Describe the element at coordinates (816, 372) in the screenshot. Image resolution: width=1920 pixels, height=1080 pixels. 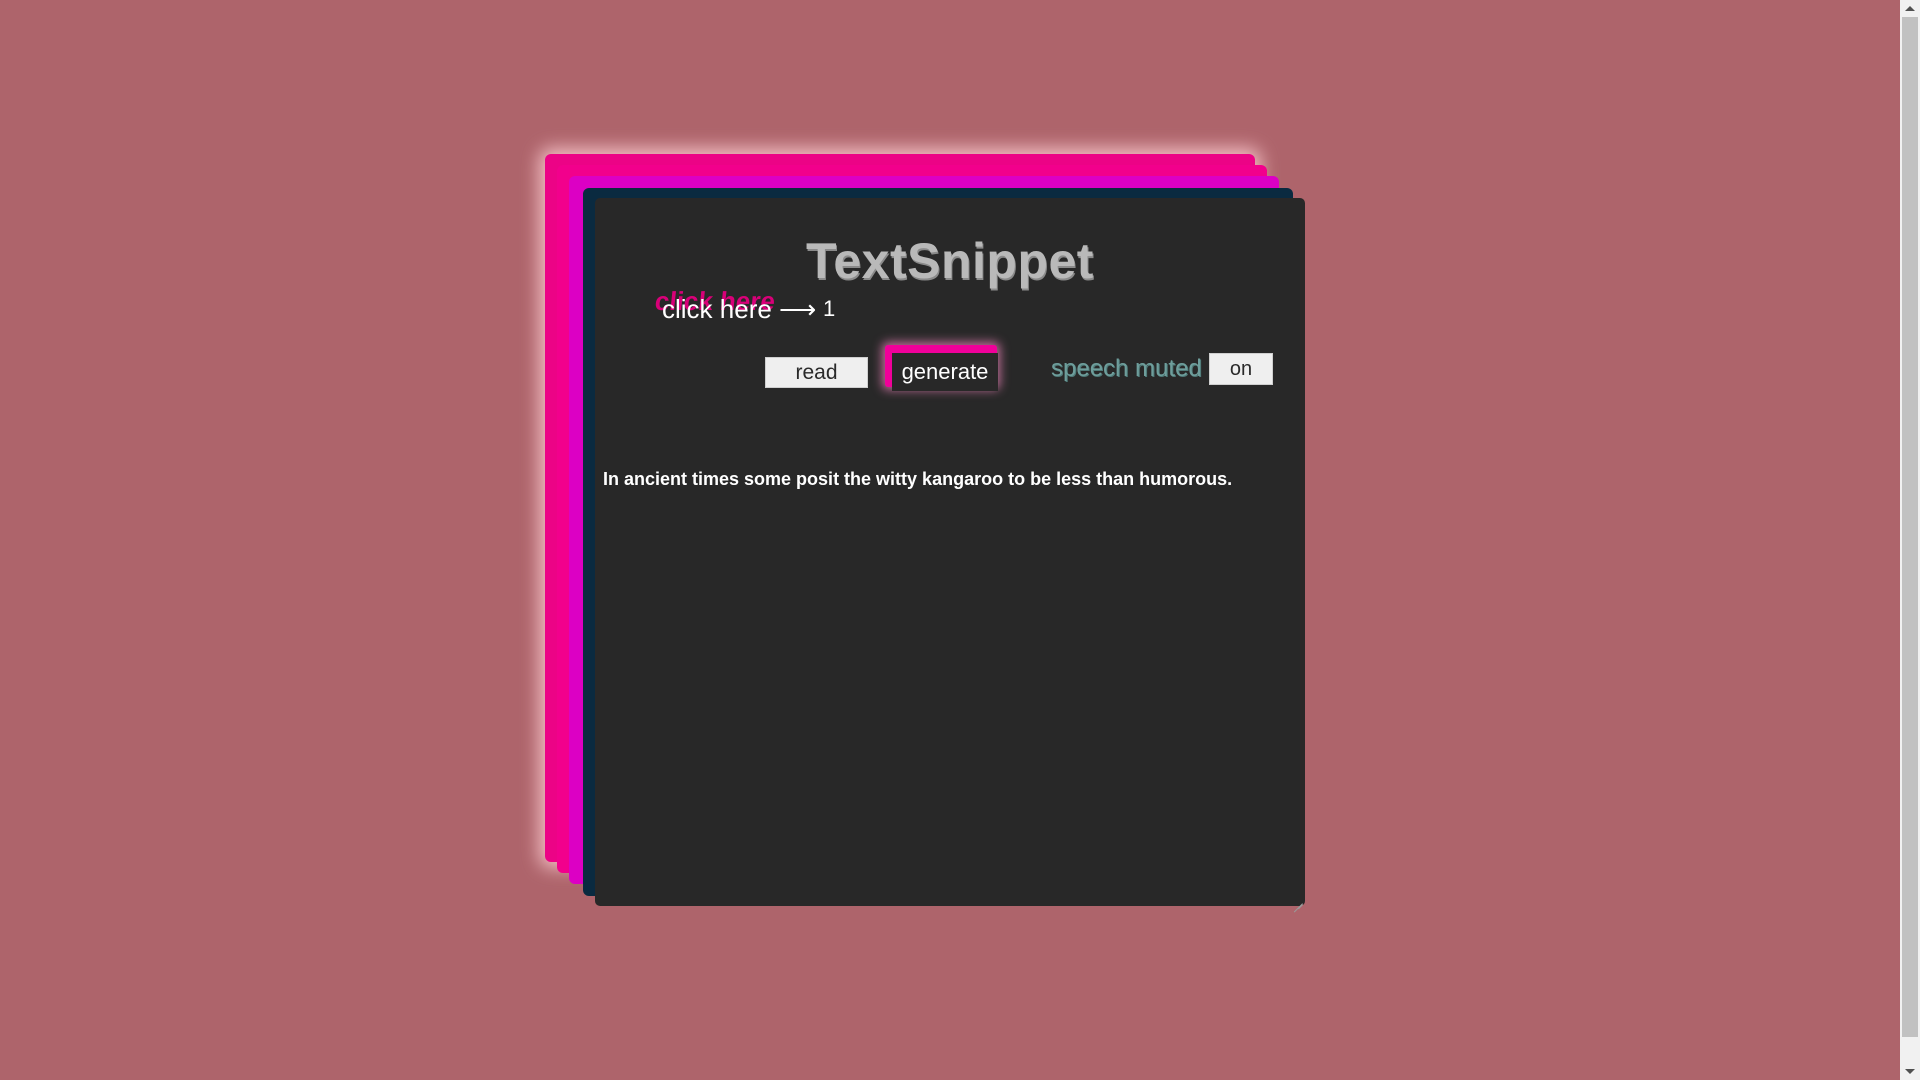
I see `read-button: read` at that location.